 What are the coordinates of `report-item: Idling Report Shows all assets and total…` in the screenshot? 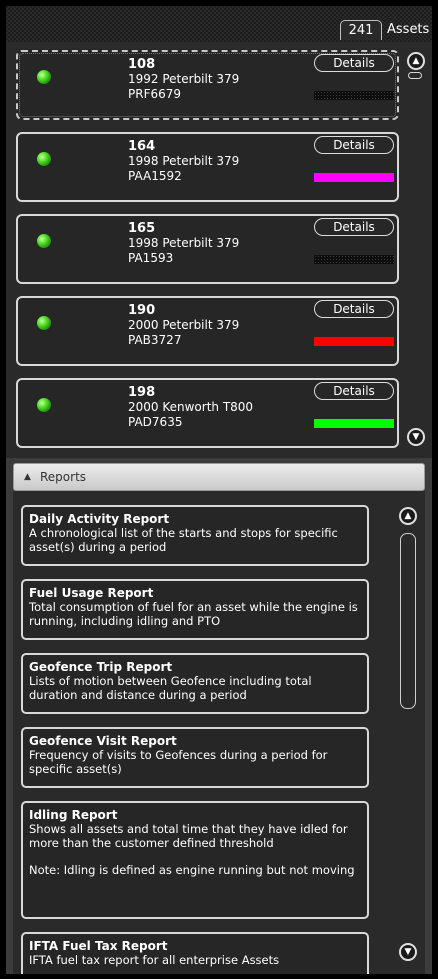 It's located at (195, 860).